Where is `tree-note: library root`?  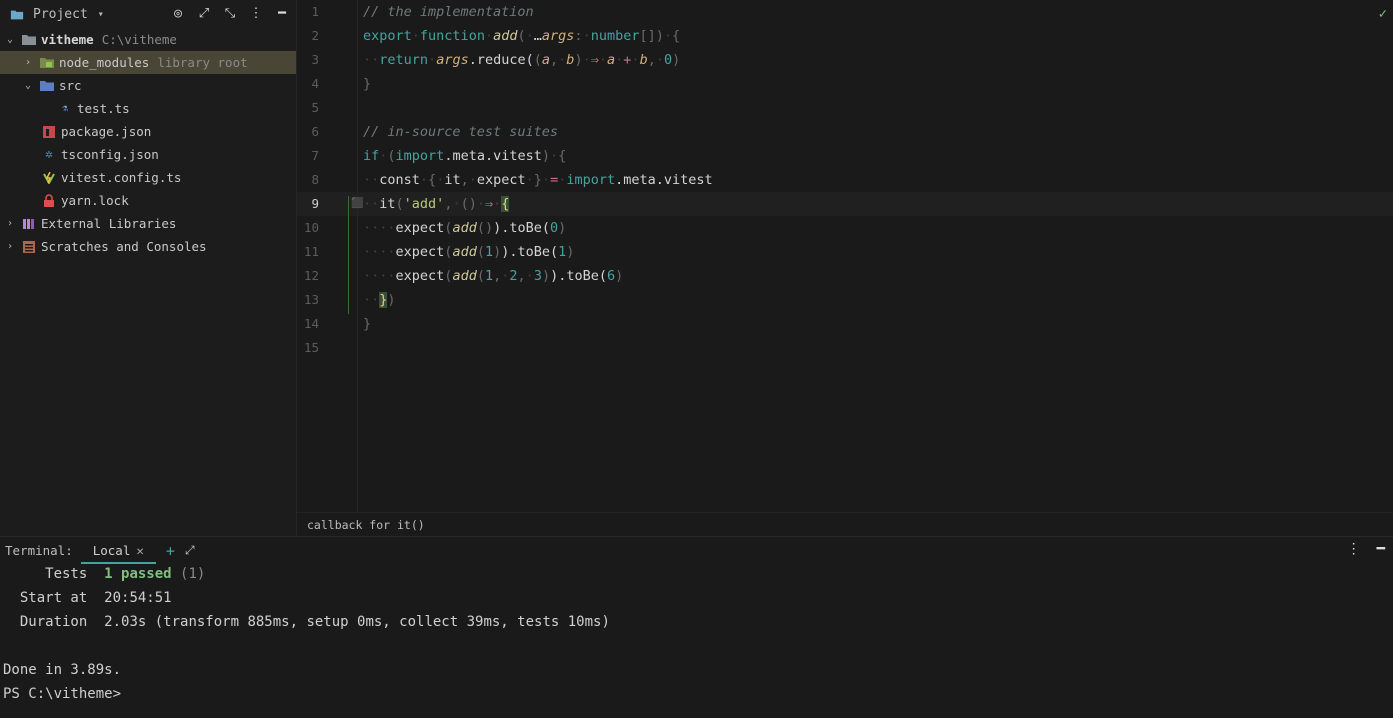 tree-note: library root is located at coordinates (202, 62).